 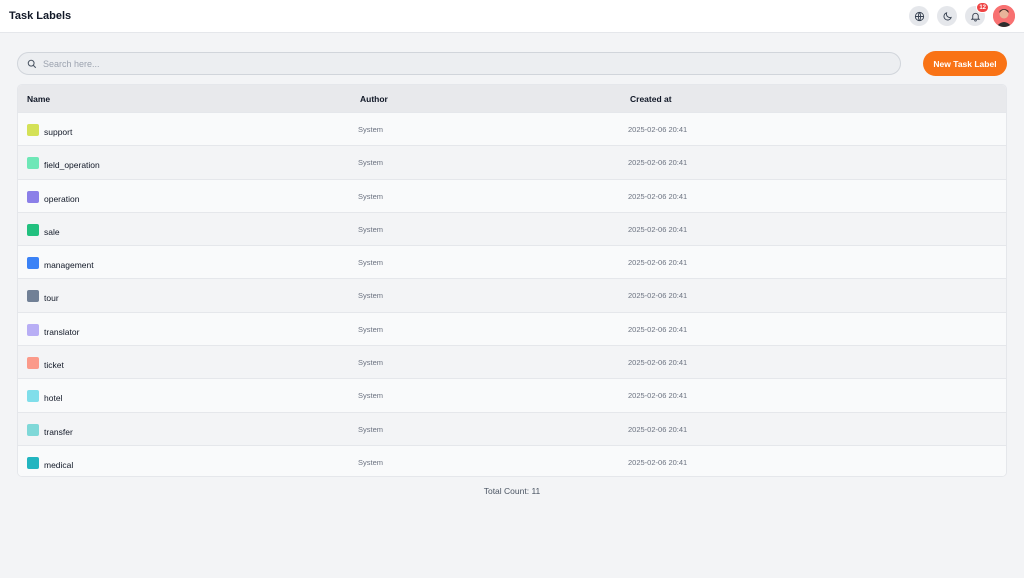 I want to click on table-row: field_operation System 2025-02-06 20:41, so click(x=512, y=162).